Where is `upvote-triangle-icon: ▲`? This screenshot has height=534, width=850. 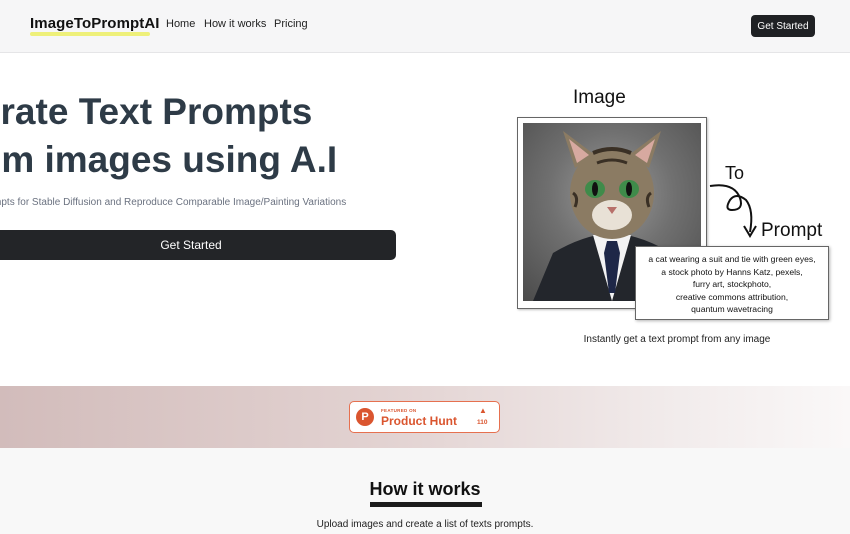 upvote-triangle-icon: ▲ is located at coordinates (483, 410).